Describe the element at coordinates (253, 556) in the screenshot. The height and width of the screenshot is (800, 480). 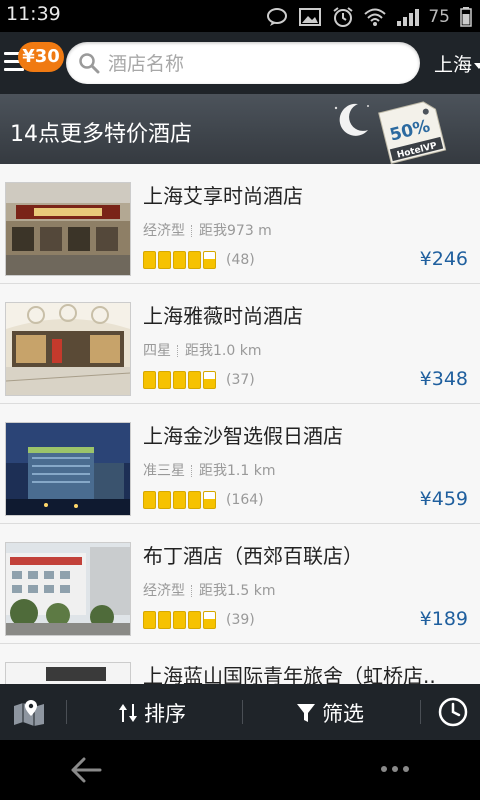
I see `hotel-name: 布丁酒店（西郊百联店）` at that location.